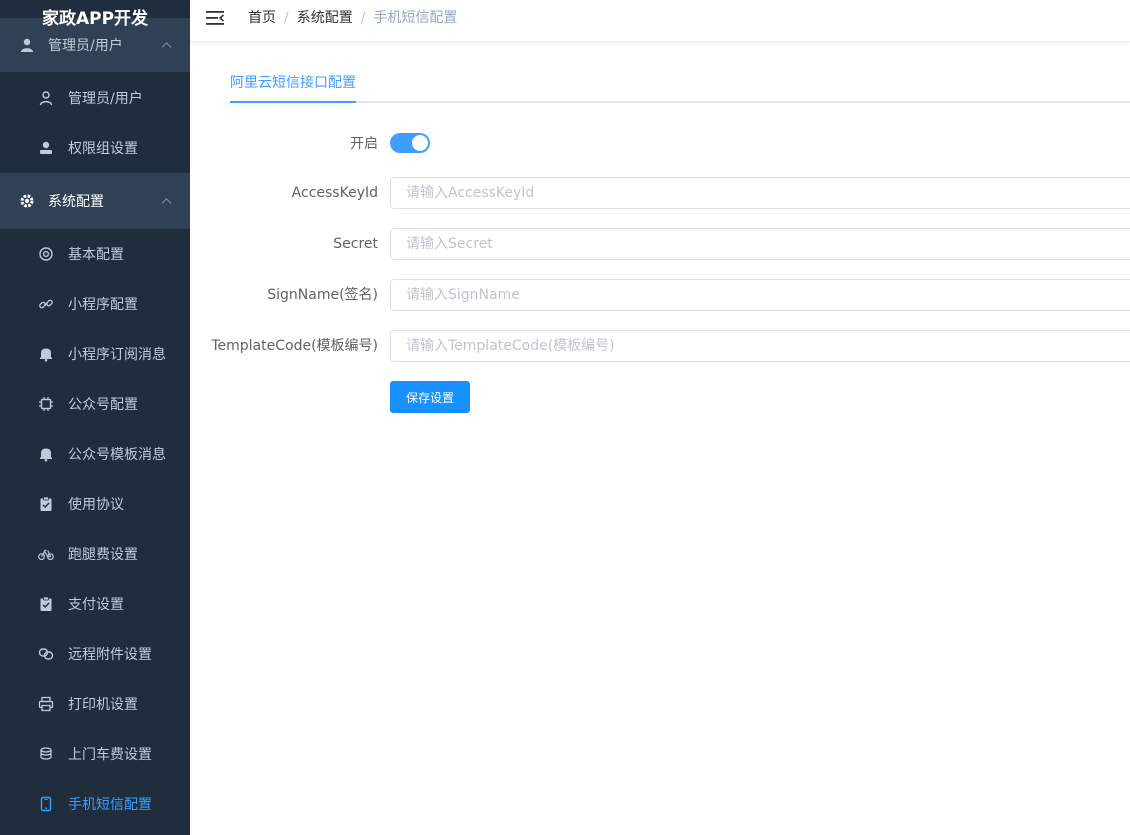  I want to click on sidebar-item-official-account: 公众号配置, so click(95, 404).